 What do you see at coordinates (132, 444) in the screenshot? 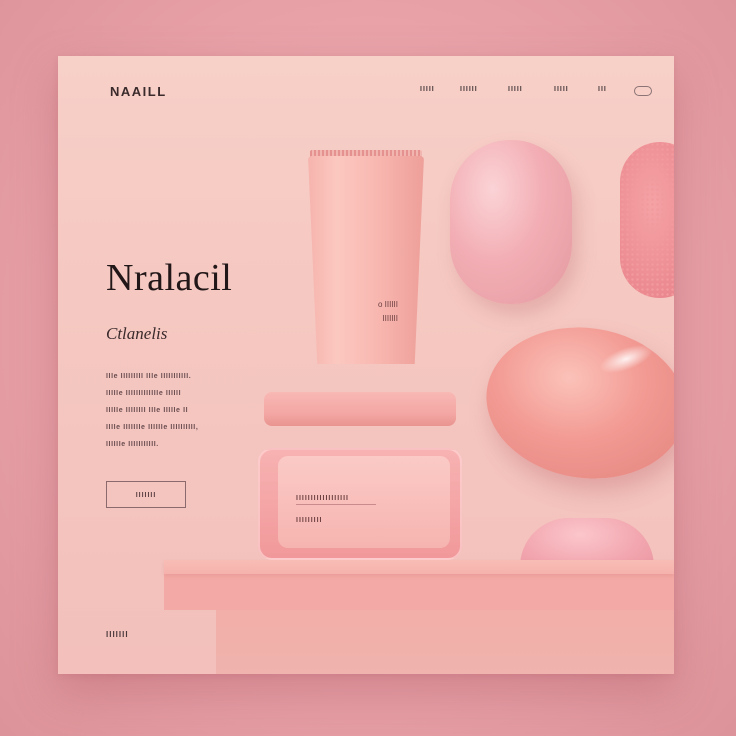
I see `hero-description-line: IIIIIIe IIIIIIIIIII.` at bounding box center [132, 444].